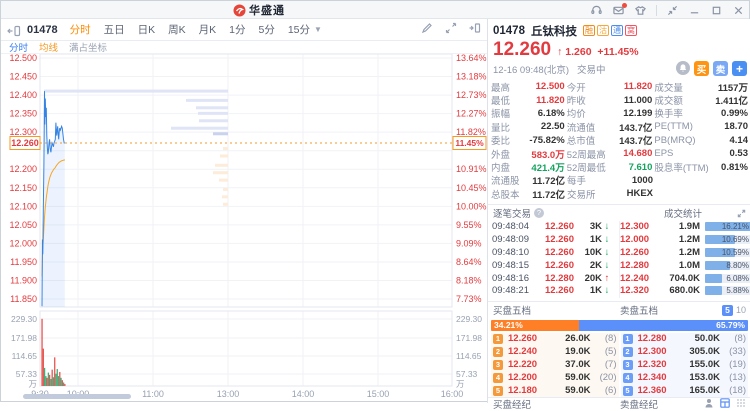 This screenshot has height=411, width=750. What do you see at coordinates (610, 154) in the screenshot?
I see `quote-field: 52周最高 14.680` at bounding box center [610, 154].